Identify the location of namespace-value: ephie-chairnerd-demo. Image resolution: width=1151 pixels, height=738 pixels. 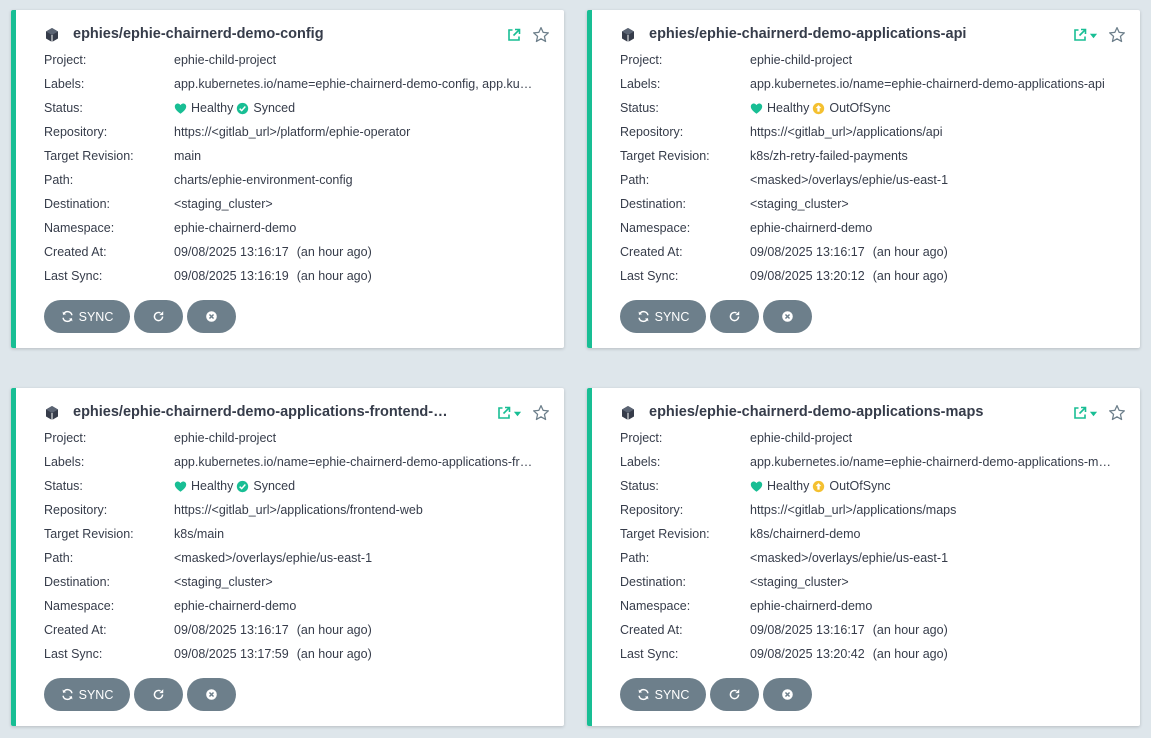
(235, 606).